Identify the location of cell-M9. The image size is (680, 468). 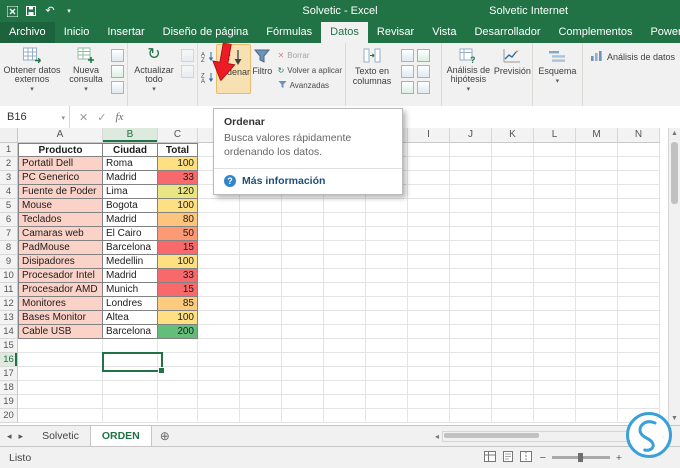
(597, 262).